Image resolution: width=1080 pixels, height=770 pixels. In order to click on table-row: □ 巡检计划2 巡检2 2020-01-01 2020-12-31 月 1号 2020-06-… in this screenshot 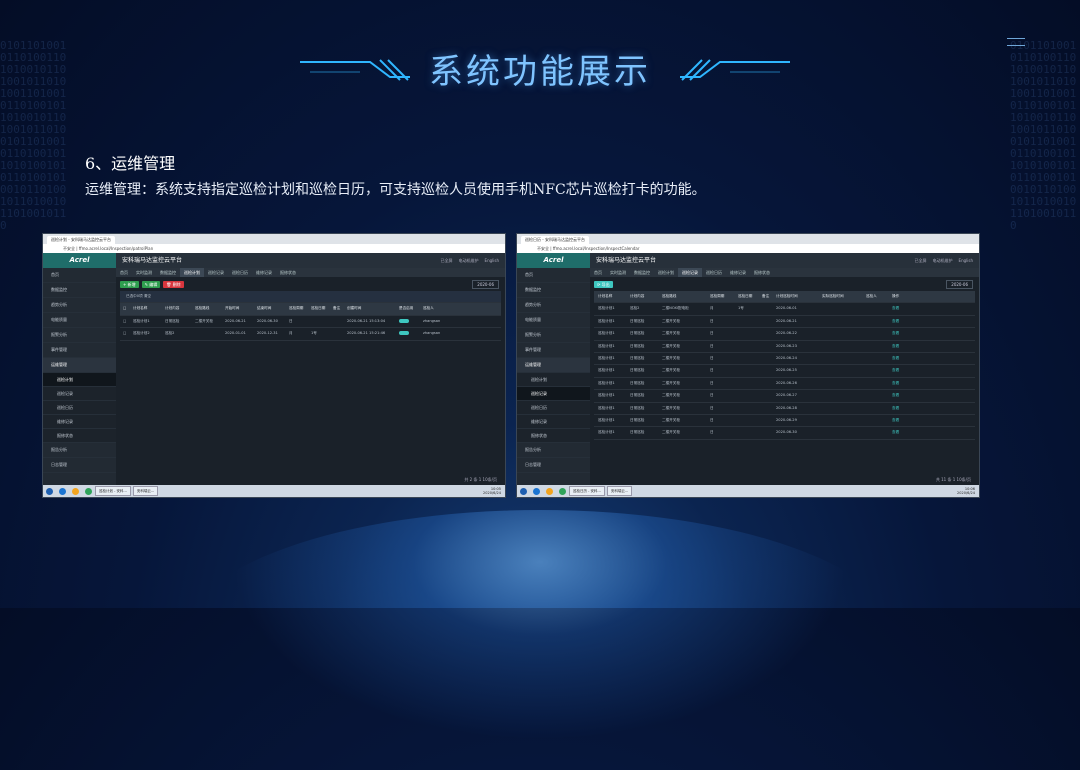, I will do `click(310, 334)`.